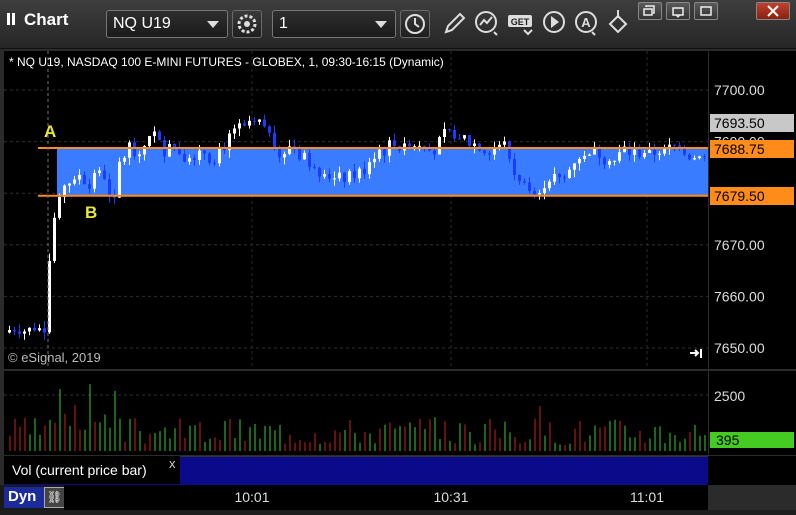  What do you see at coordinates (172, 463) in the screenshot?
I see `study-close-button: x` at bounding box center [172, 463].